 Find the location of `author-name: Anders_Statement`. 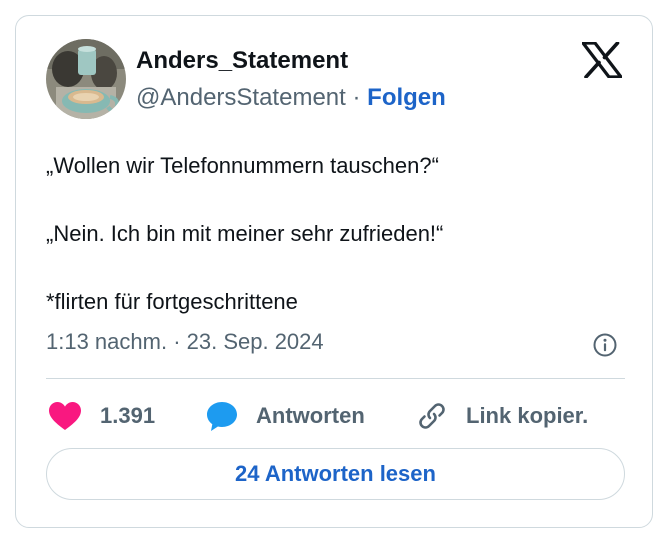

author-name: Anders_Statement is located at coordinates (242, 61).